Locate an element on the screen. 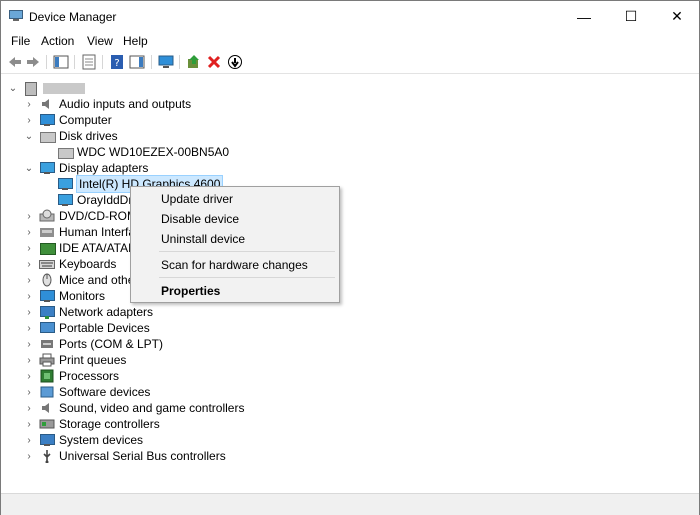  tree-item-usb-controllers: › Universal Serial Bus controllers is located at coordinates (124, 456).